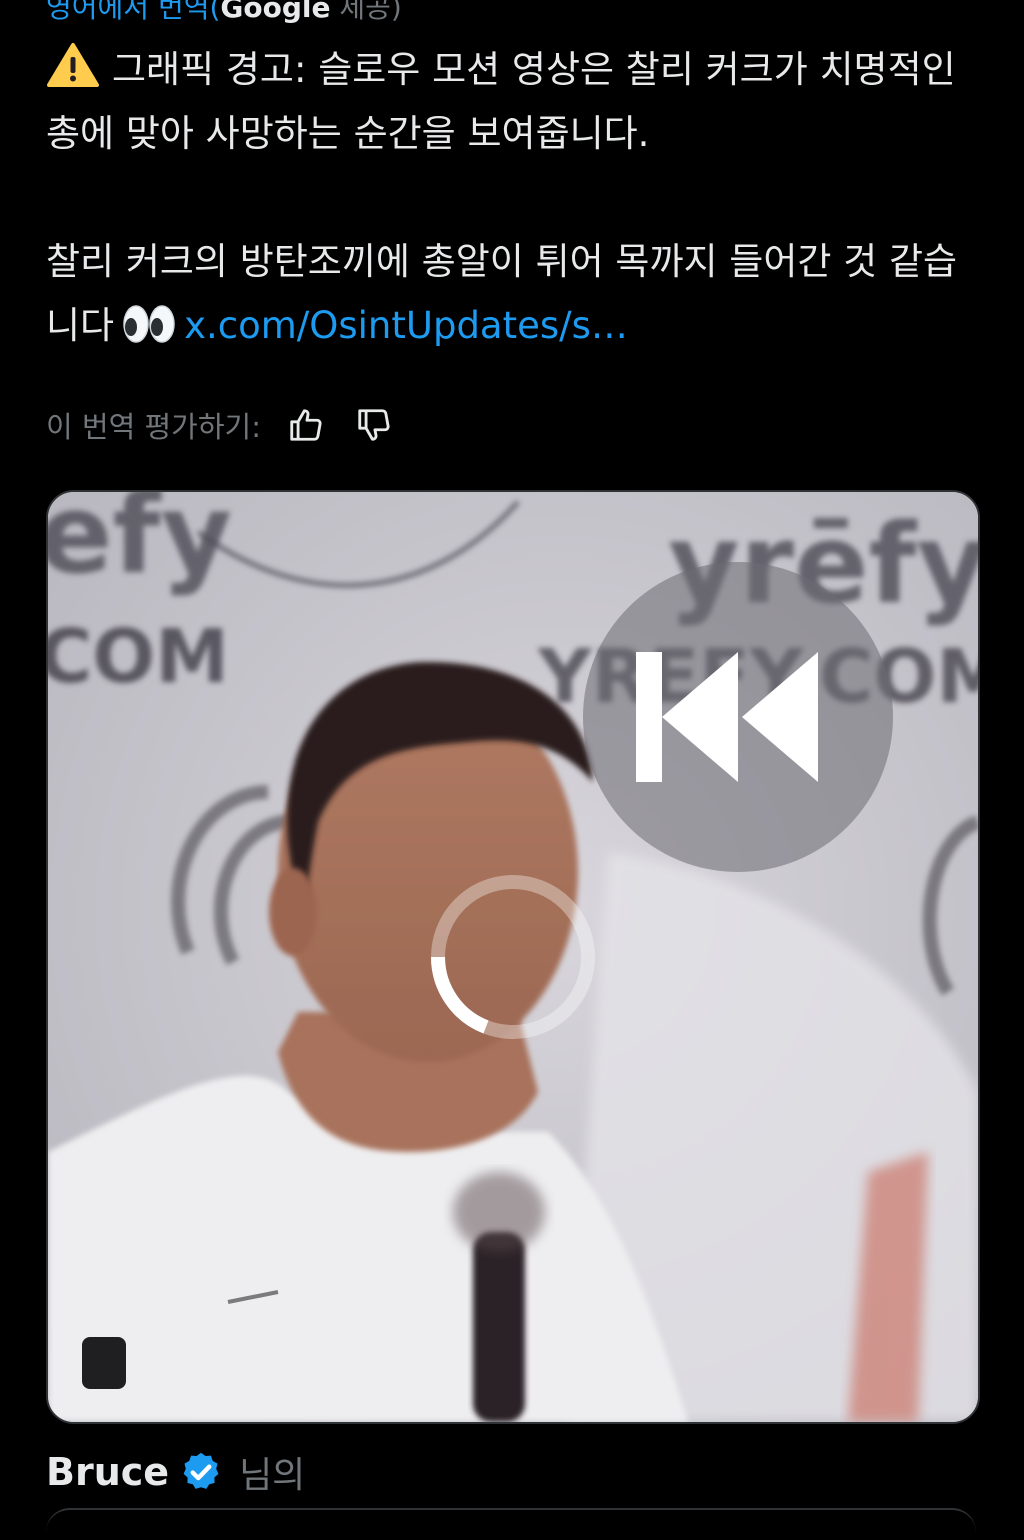 The height and width of the screenshot is (1540, 1024). Describe the element at coordinates (275, 12) in the screenshot. I see `translation-provider: Google` at that location.